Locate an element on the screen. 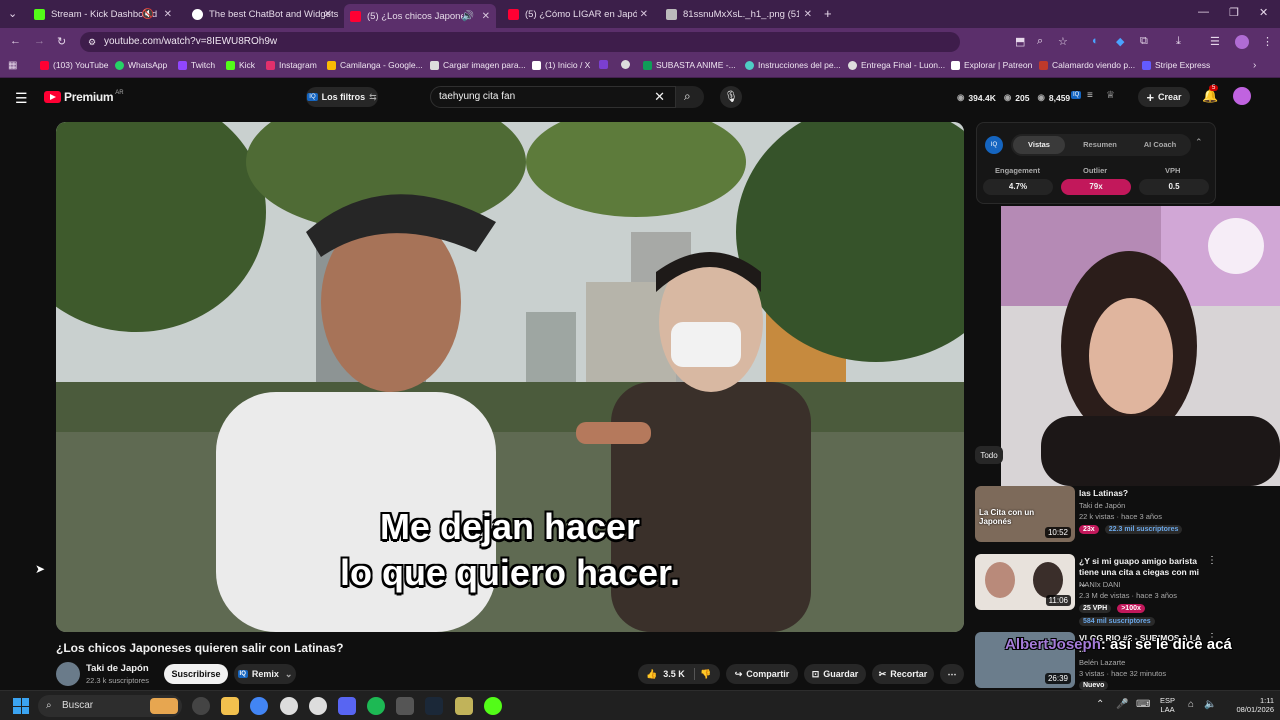 The image size is (1280, 720). discord-icon is located at coordinates (347, 706).